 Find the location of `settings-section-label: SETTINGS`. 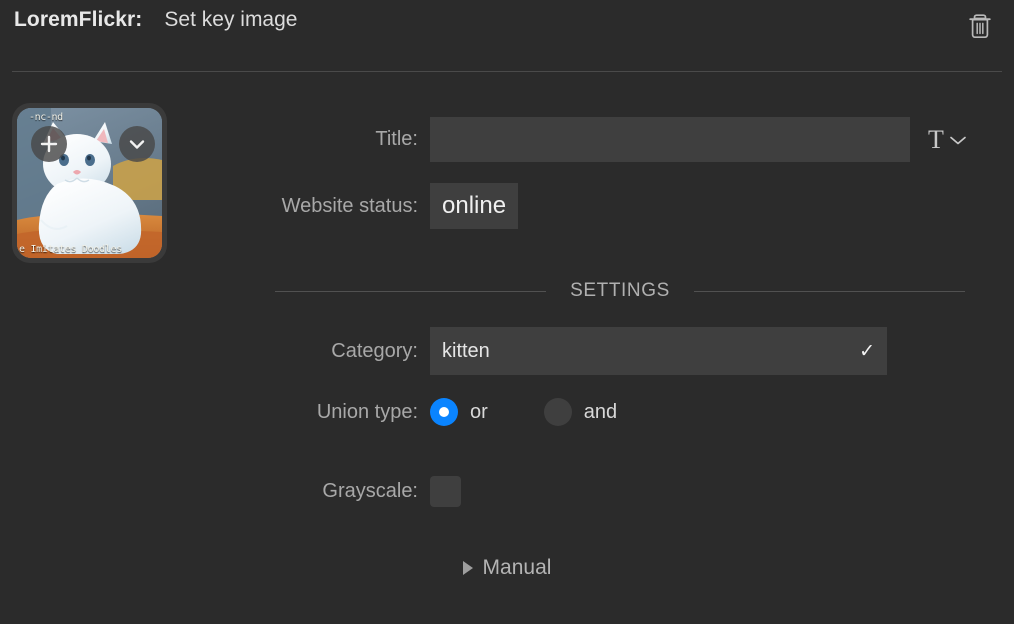

settings-section-label: SETTINGS is located at coordinates (620, 290).